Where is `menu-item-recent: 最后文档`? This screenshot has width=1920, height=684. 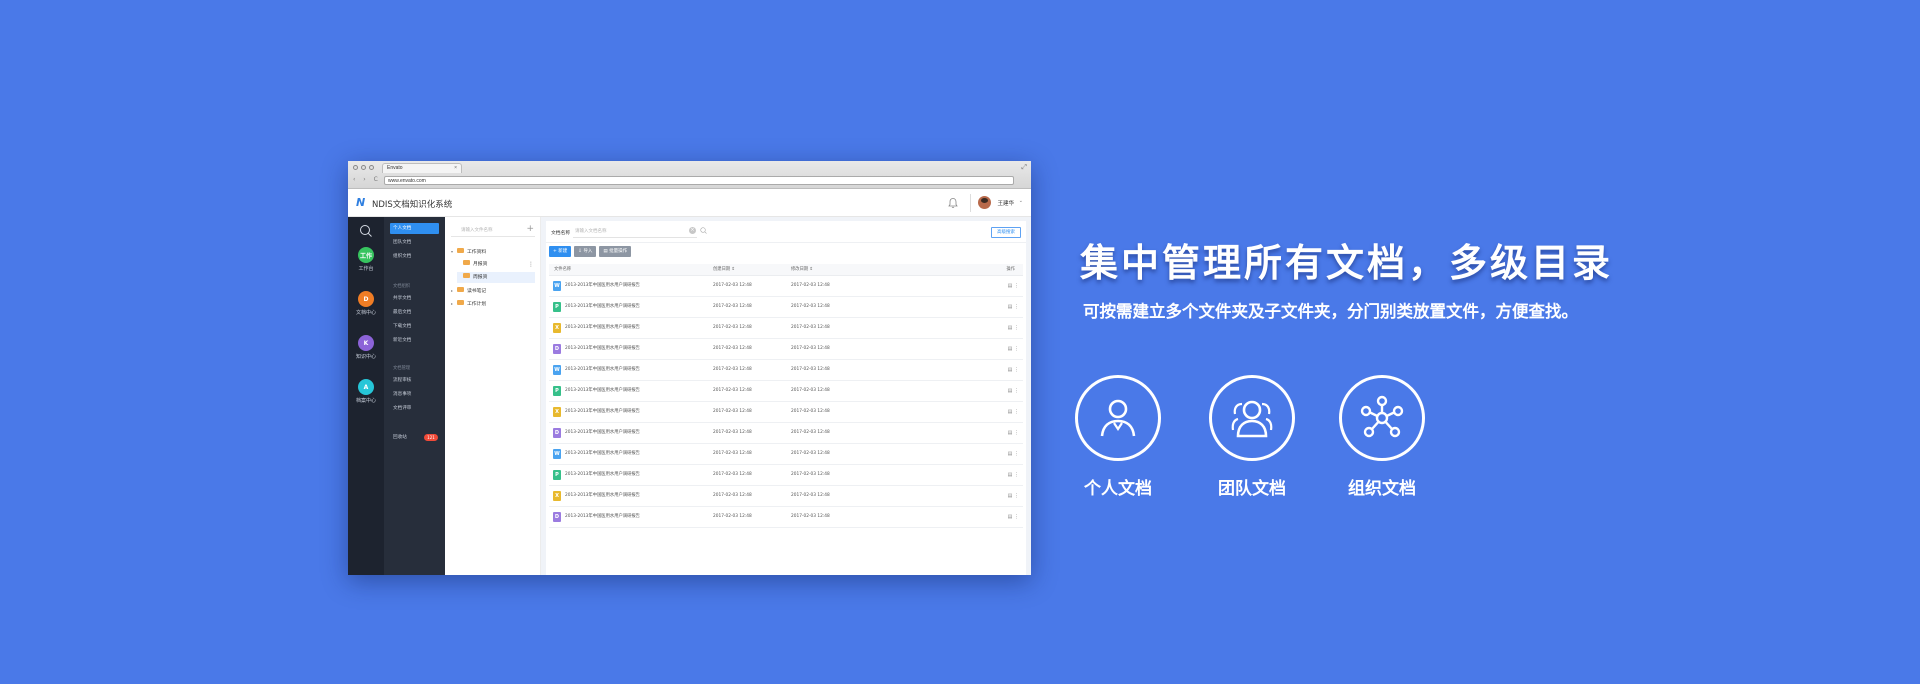 menu-item-recent: 最后文档 is located at coordinates (414, 312).